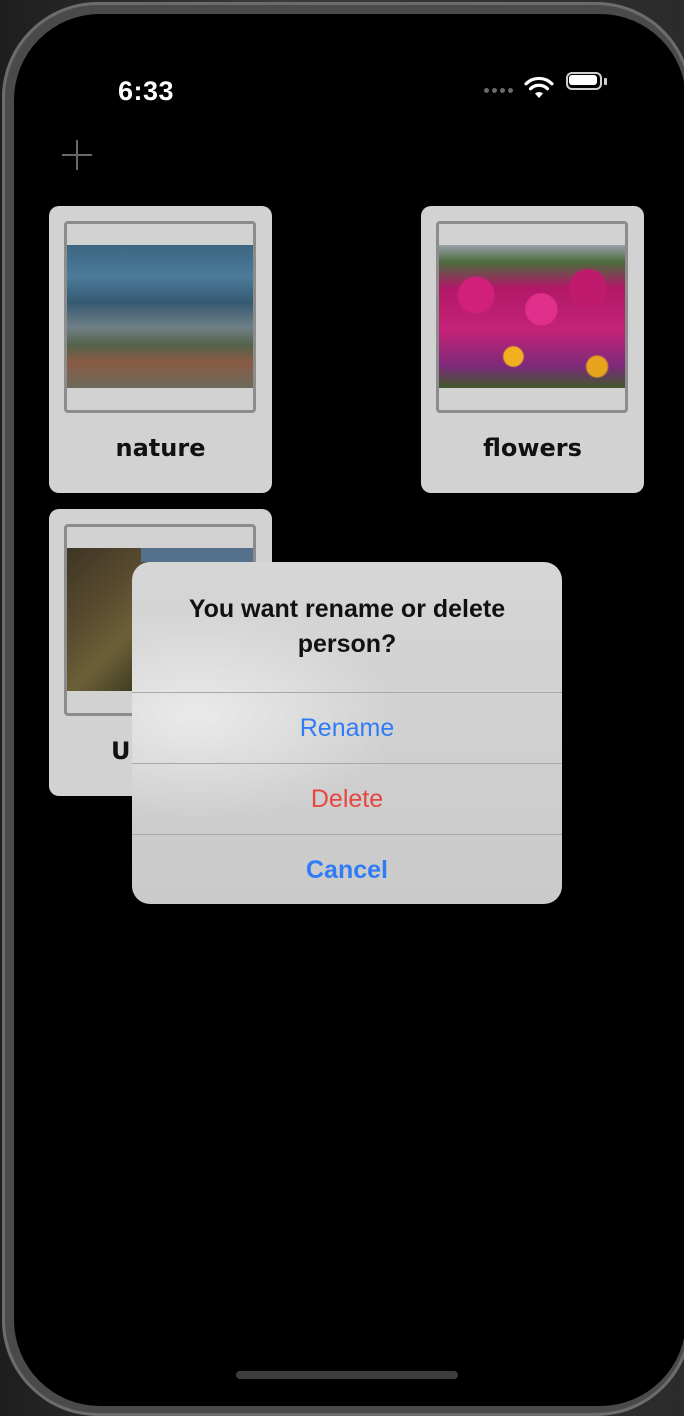 Image resolution: width=684 pixels, height=1416 pixels. I want to click on wifi-icon, so click(539, 87).